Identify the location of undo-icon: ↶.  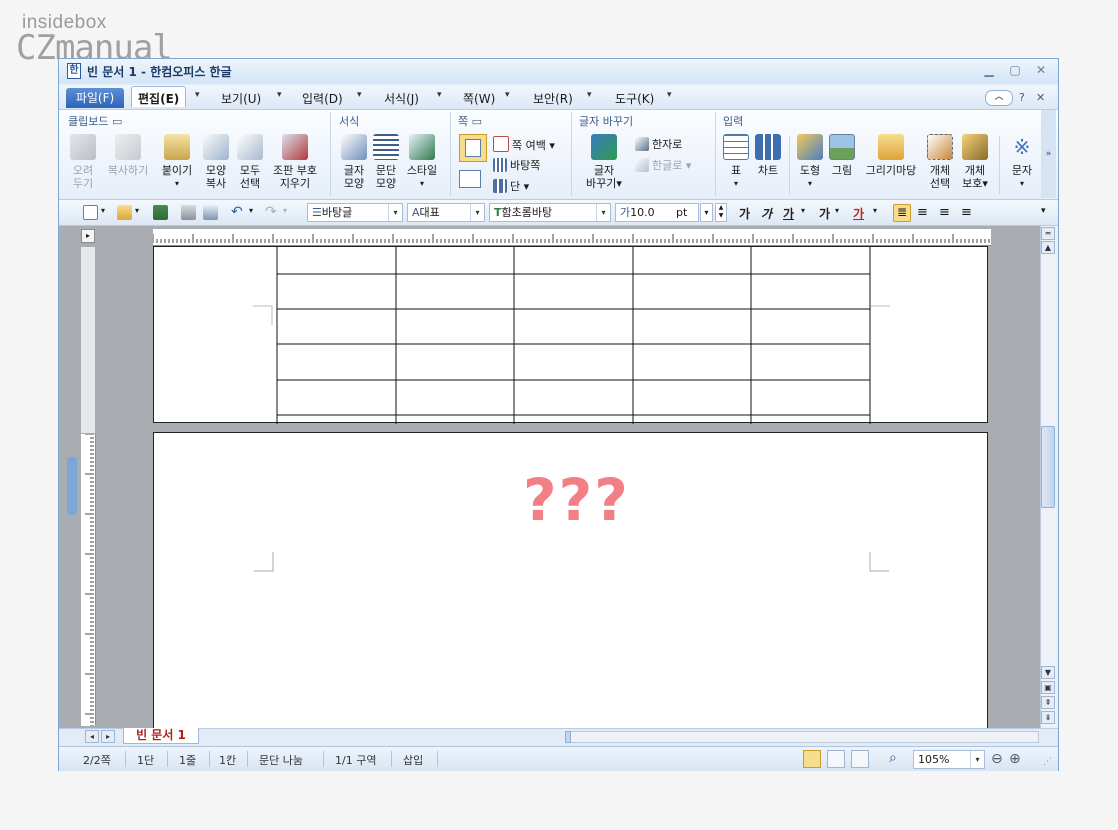
(238, 212).